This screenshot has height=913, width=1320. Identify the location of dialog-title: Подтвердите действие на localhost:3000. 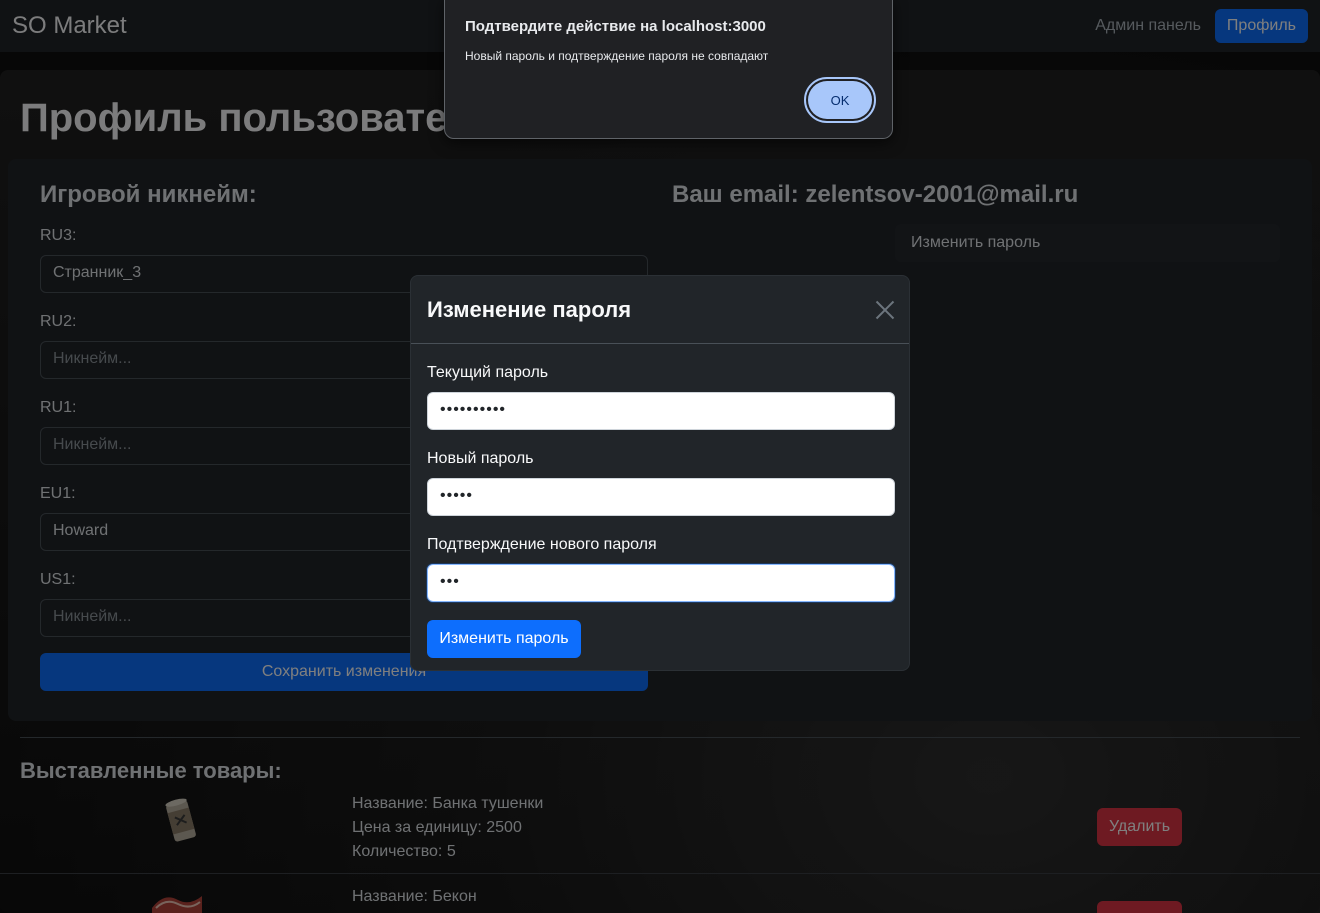
(615, 26).